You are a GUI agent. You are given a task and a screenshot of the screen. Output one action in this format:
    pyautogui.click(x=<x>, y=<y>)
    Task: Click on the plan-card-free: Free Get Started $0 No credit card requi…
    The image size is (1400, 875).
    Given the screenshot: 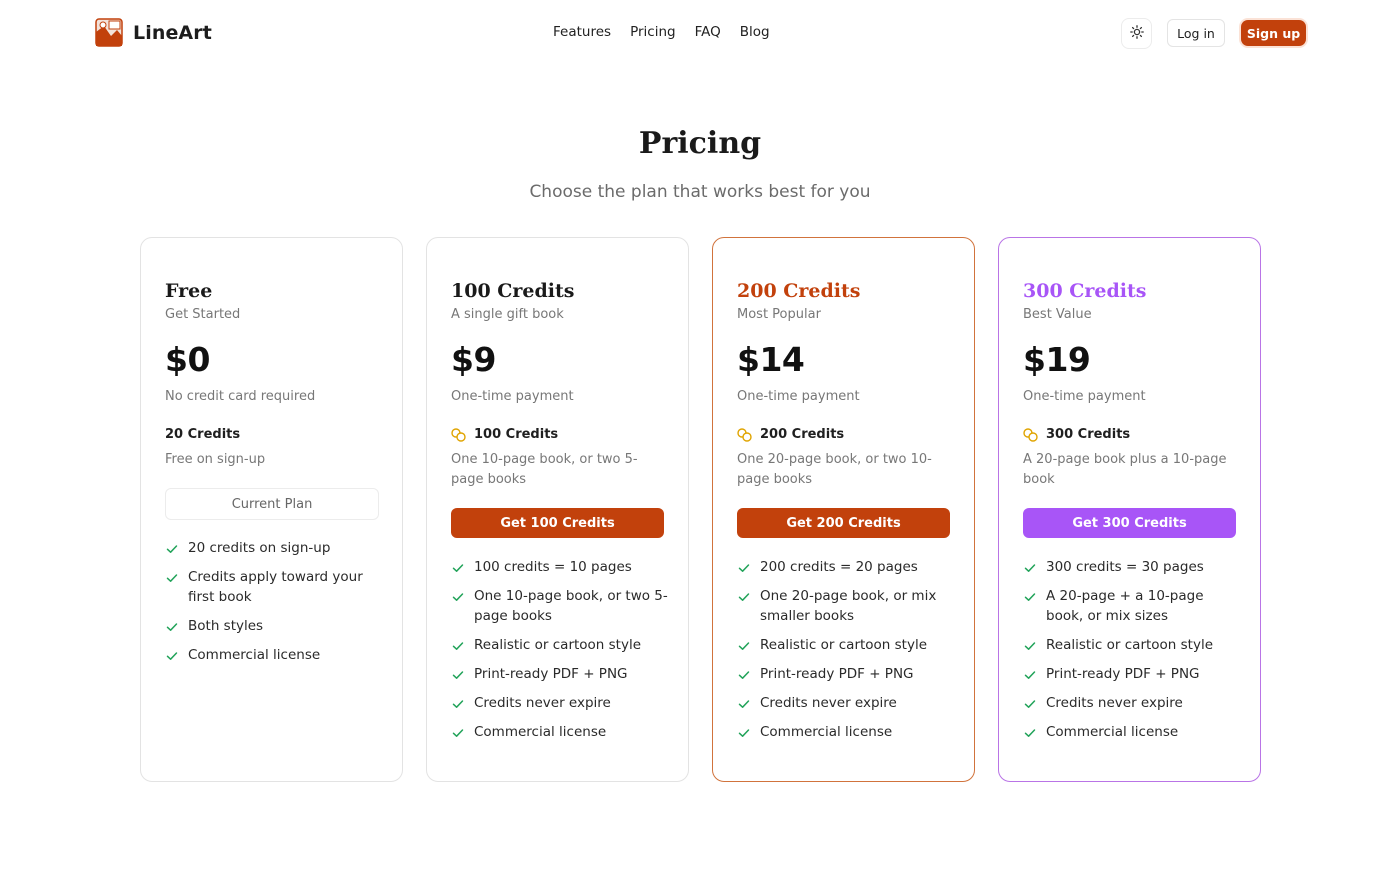 What is the action you would take?
    pyautogui.click(x=271, y=509)
    